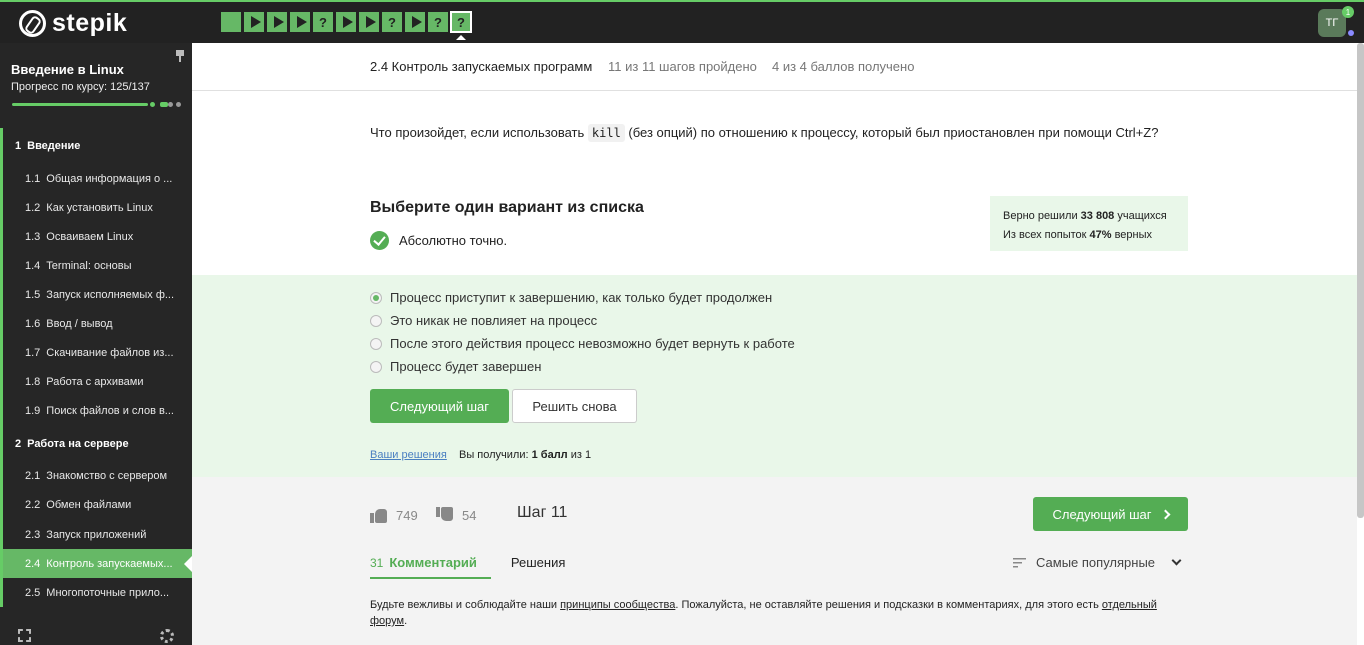  I want to click on sidebar-item-label: Запуск приложений, so click(96, 534).